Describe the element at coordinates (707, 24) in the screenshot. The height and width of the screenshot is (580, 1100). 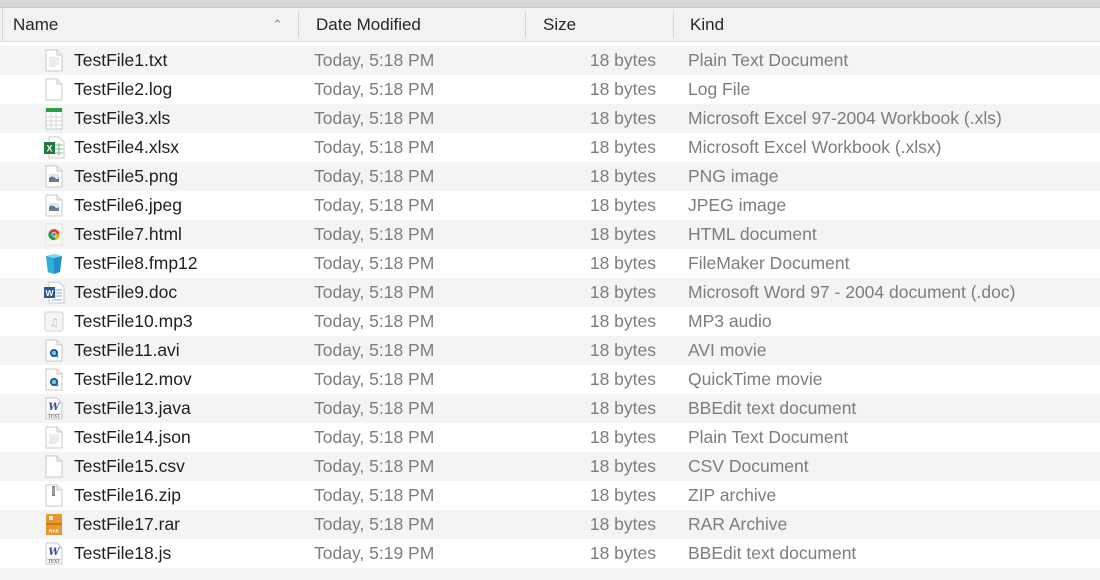
I see `column-header-kind: Kind` at that location.